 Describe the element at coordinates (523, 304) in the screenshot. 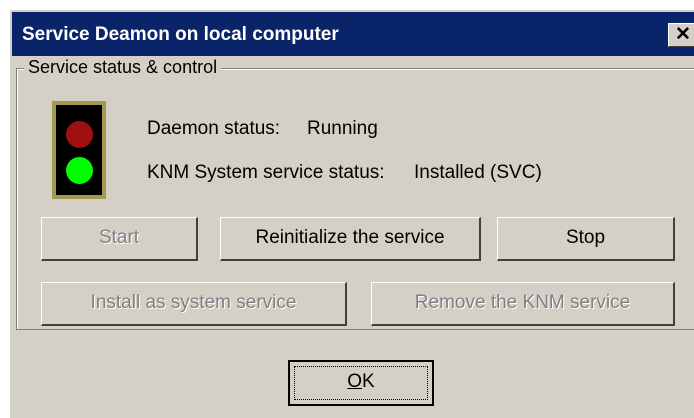

I see `remove-knm-service-button: Remove the KNM service` at that location.